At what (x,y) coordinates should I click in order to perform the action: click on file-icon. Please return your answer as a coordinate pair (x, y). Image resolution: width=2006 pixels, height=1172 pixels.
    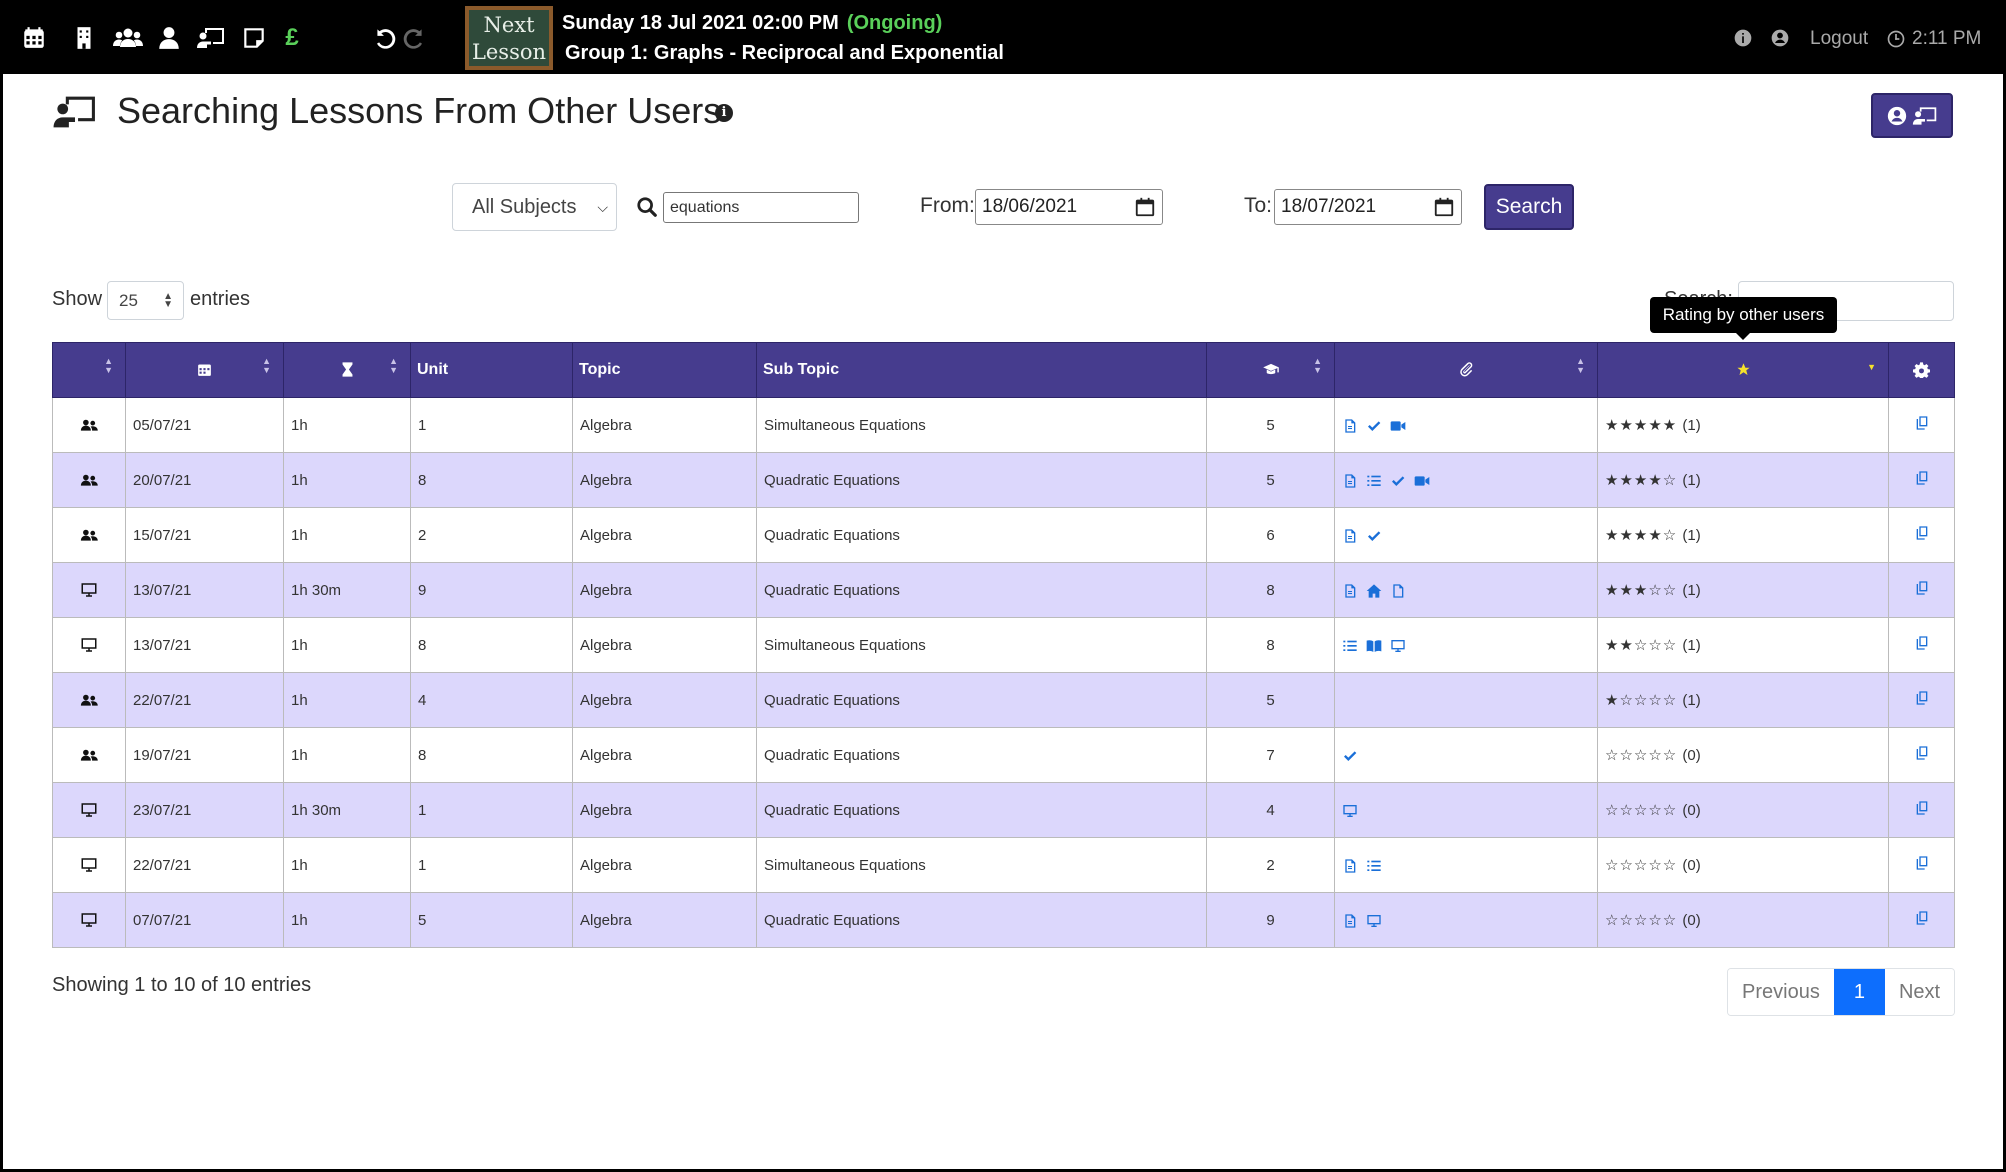
    Looking at the image, I should click on (1398, 590).